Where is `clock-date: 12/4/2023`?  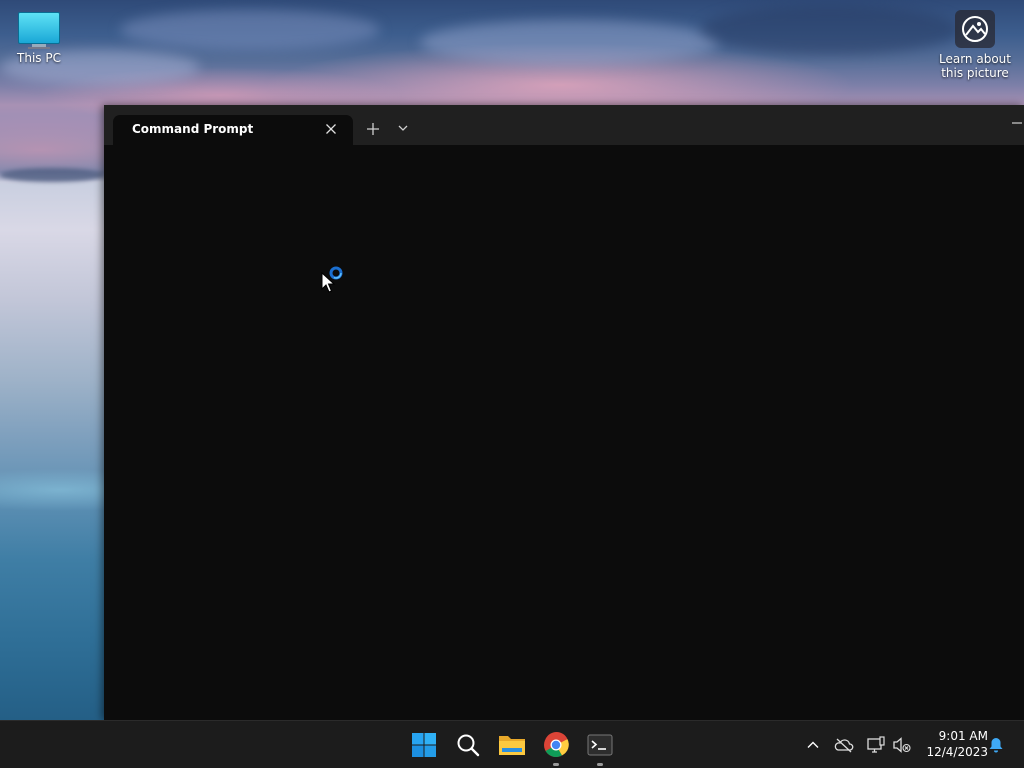
clock-date: 12/4/2023 is located at coordinates (957, 752).